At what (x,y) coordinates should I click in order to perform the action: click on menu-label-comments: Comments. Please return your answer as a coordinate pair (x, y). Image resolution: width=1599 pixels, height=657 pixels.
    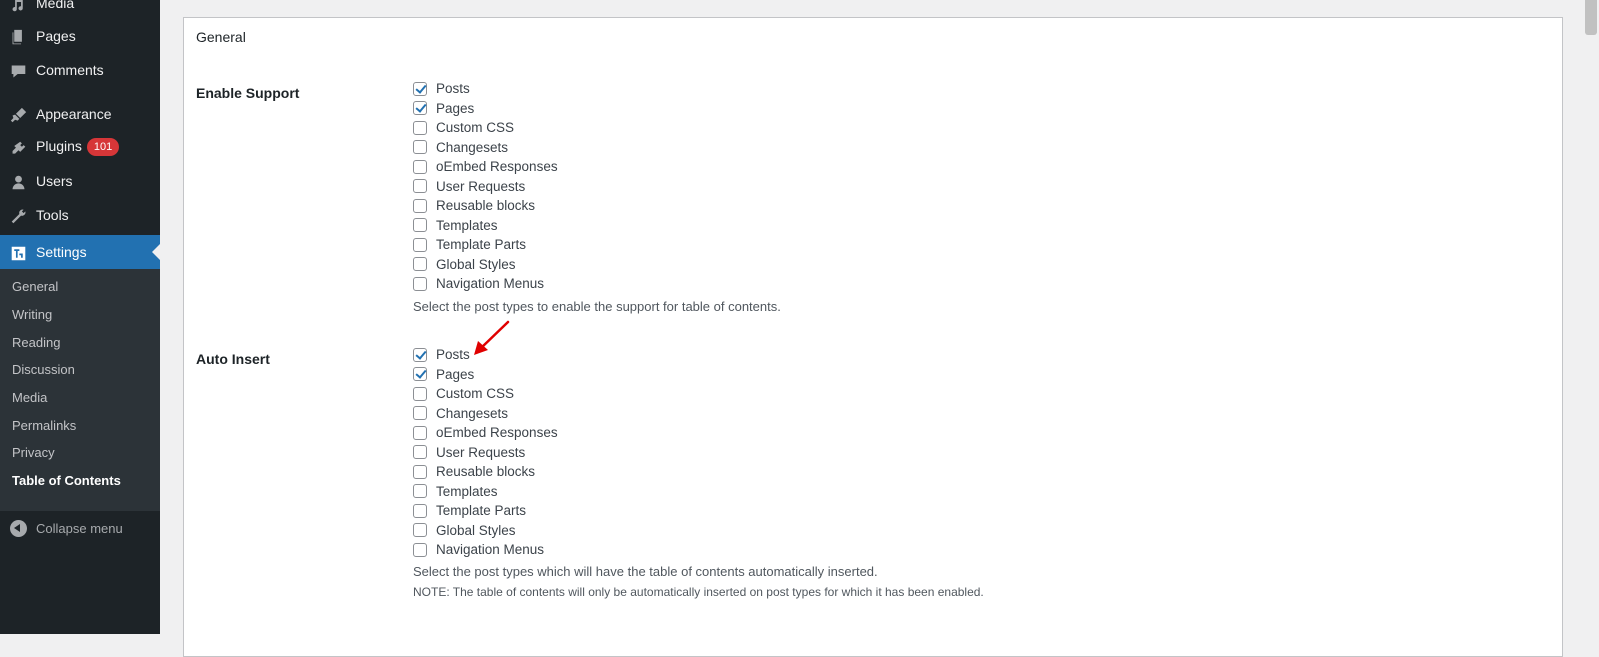
    Looking at the image, I should click on (70, 70).